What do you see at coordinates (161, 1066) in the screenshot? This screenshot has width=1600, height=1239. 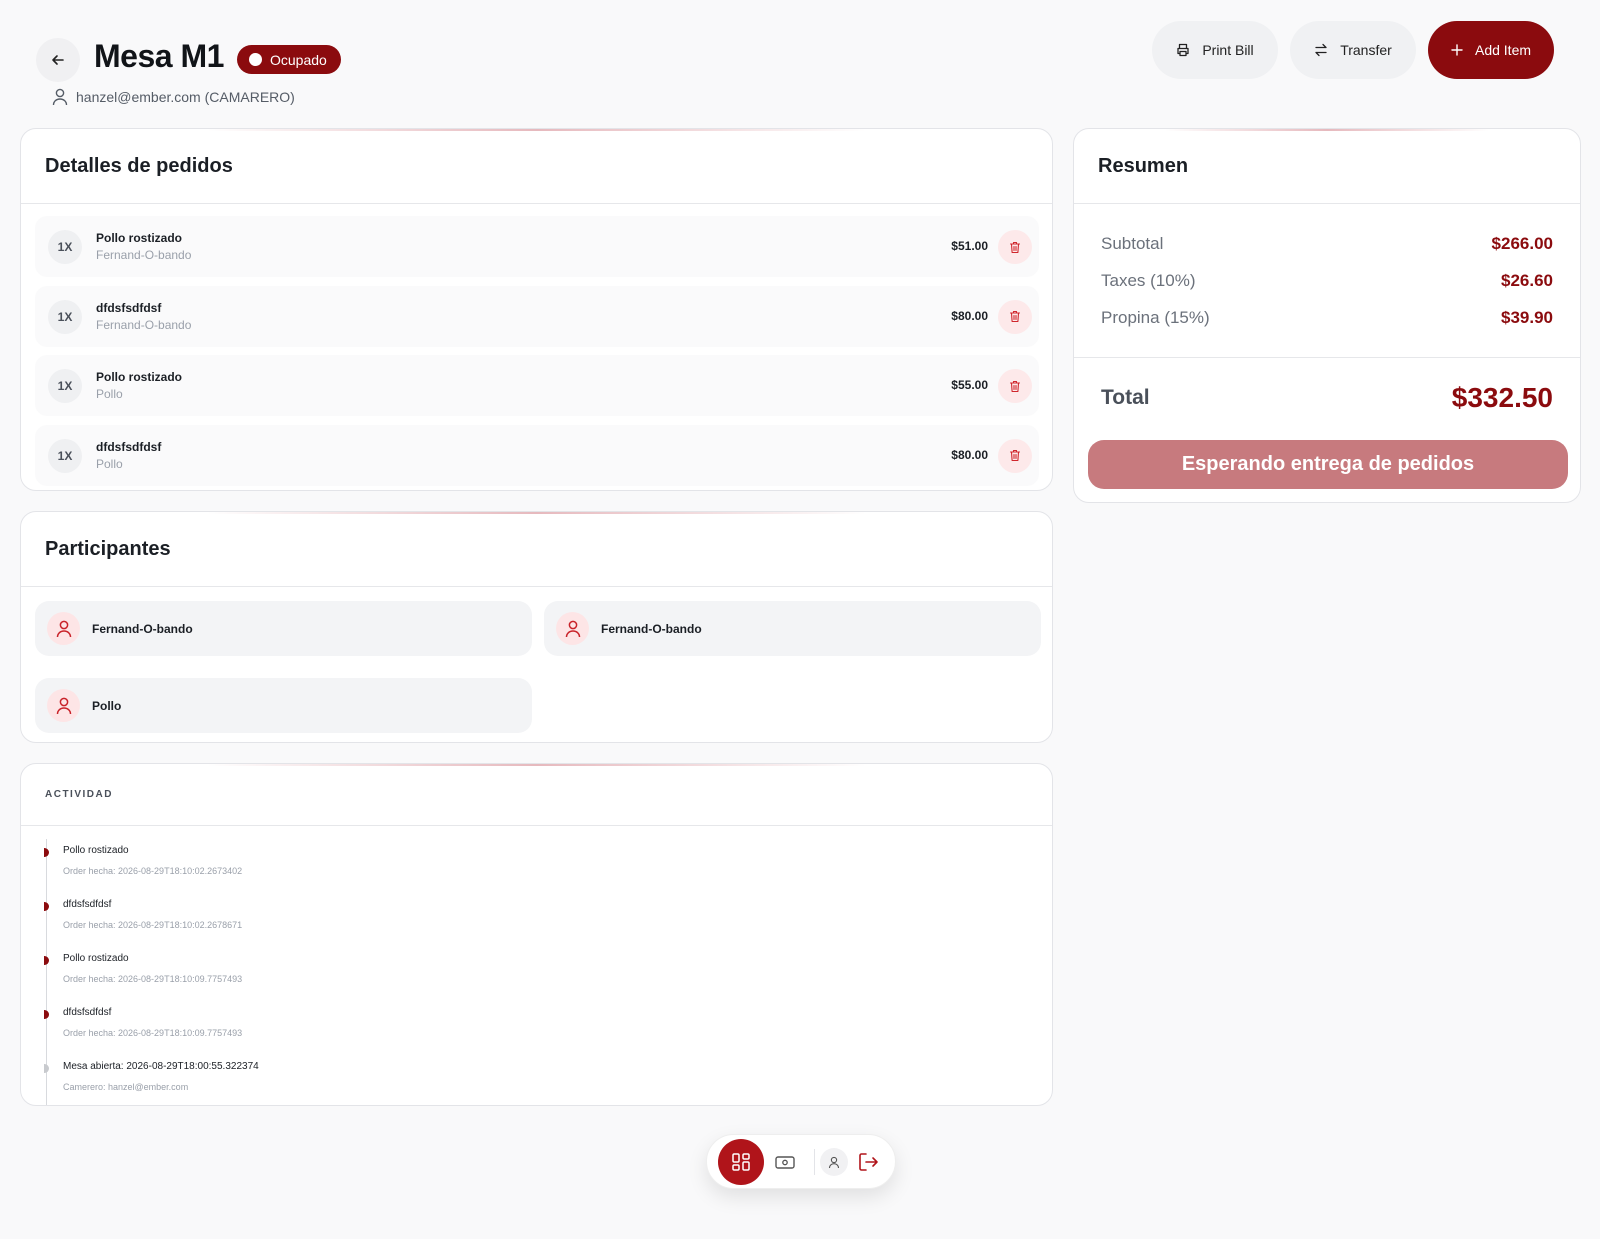 I see `activity-name: Mesa abierta: 2026-08-29T18:00:55.322374` at bounding box center [161, 1066].